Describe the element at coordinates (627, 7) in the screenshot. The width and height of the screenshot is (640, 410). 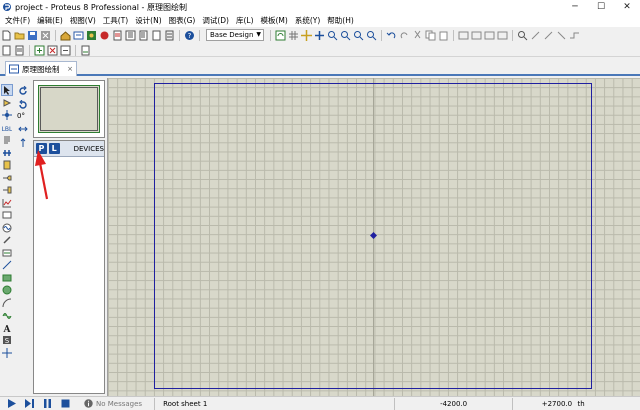
I see `close-window-button: ✕` at that location.